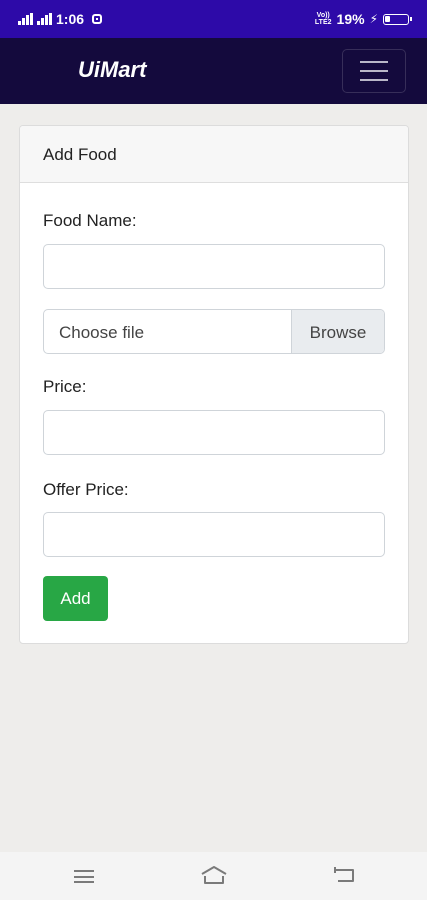 The image size is (427, 900). I want to click on price-input, so click(214, 432).